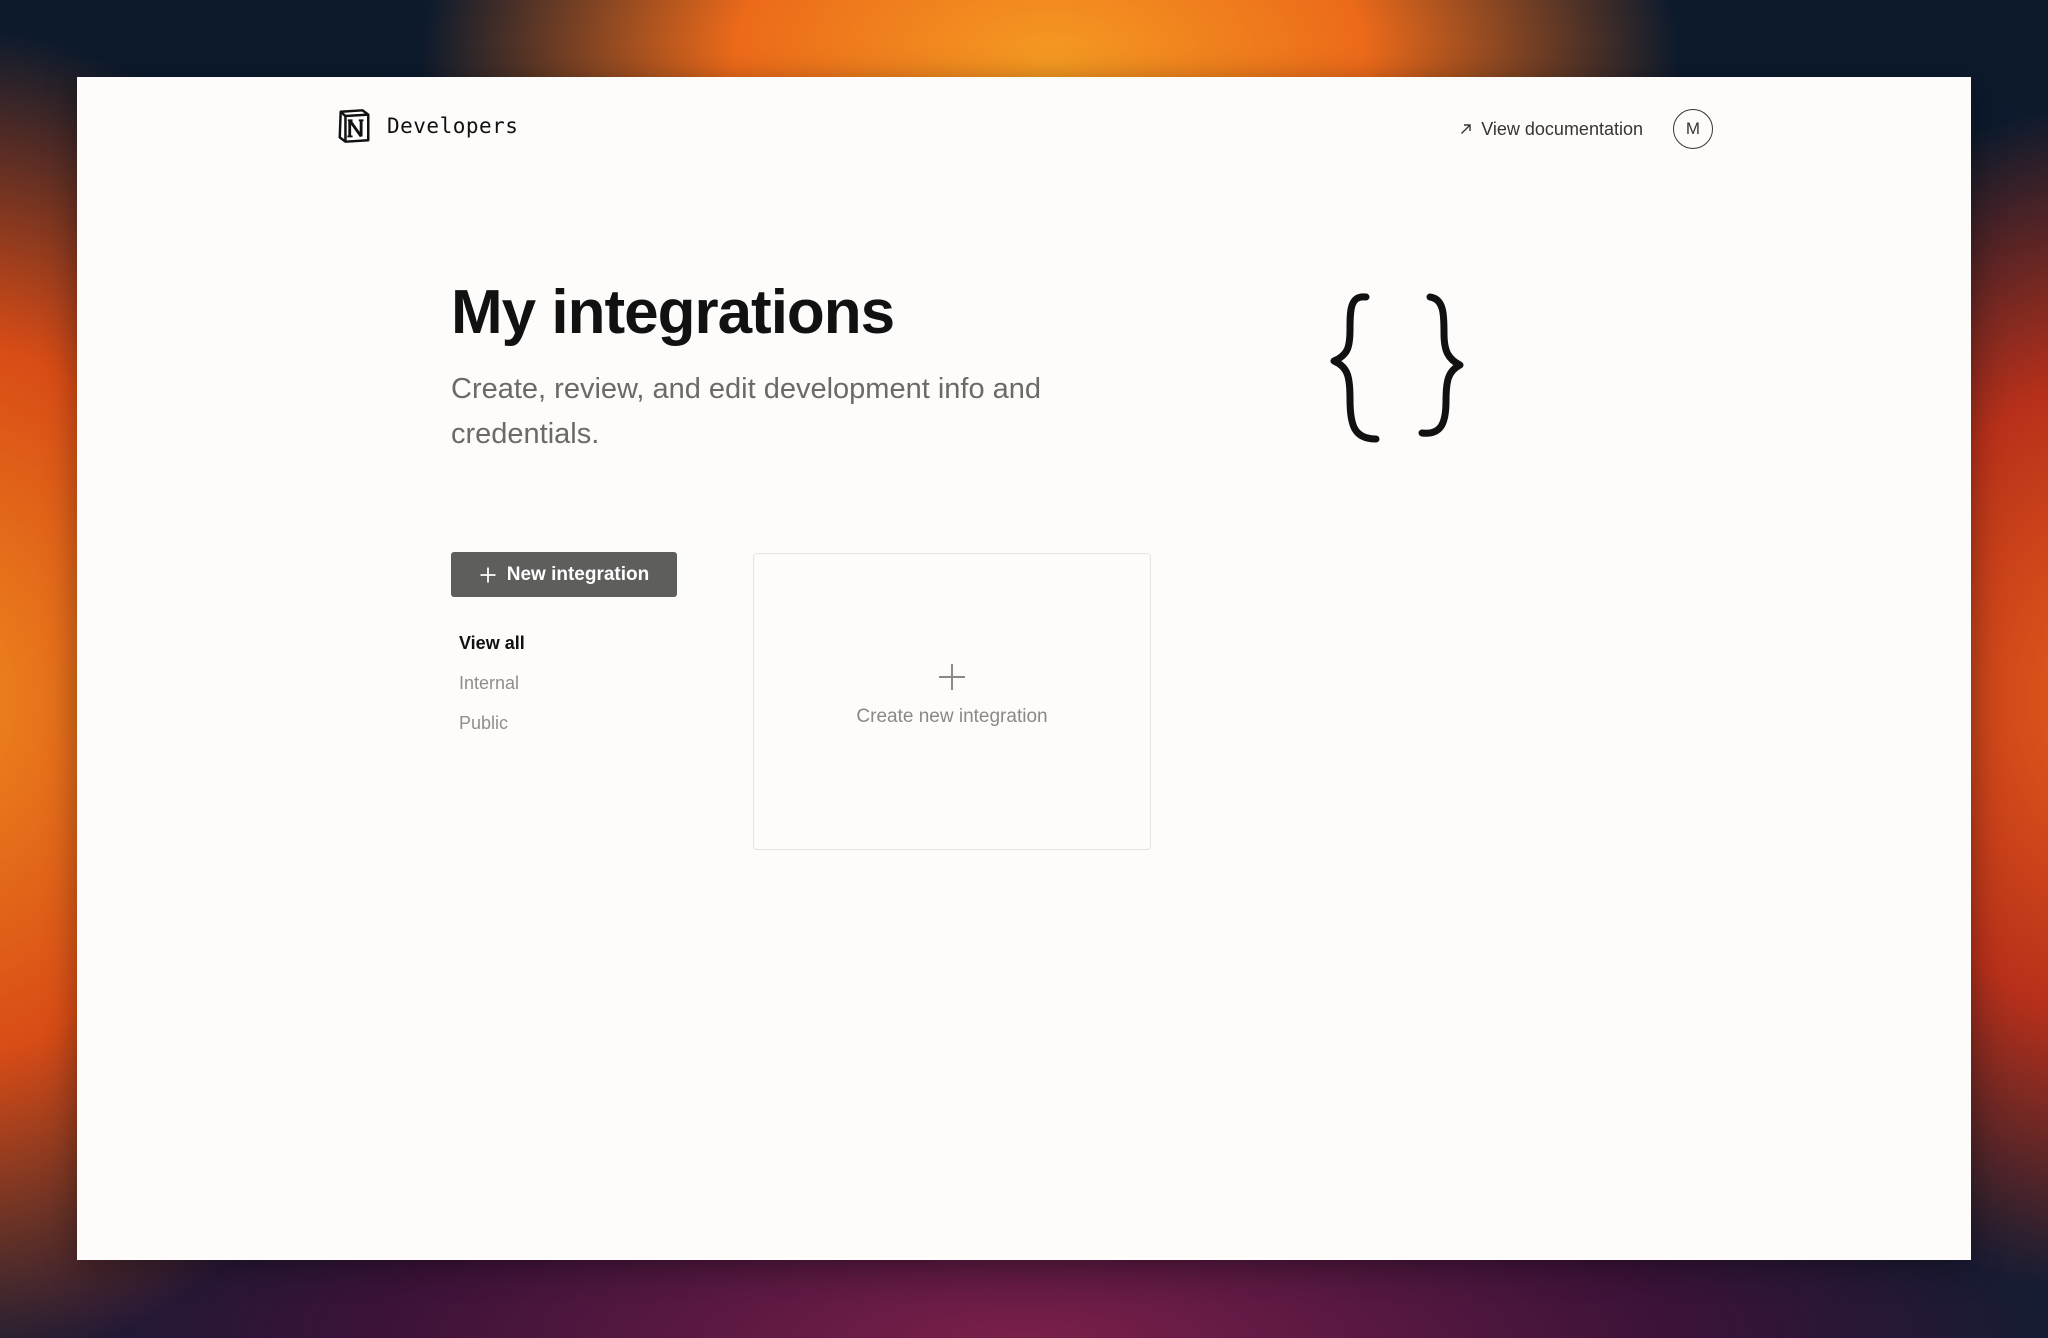 Image resolution: width=2048 pixels, height=1338 pixels. Describe the element at coordinates (492, 643) in the screenshot. I see `filter-view-all: View all` at that location.